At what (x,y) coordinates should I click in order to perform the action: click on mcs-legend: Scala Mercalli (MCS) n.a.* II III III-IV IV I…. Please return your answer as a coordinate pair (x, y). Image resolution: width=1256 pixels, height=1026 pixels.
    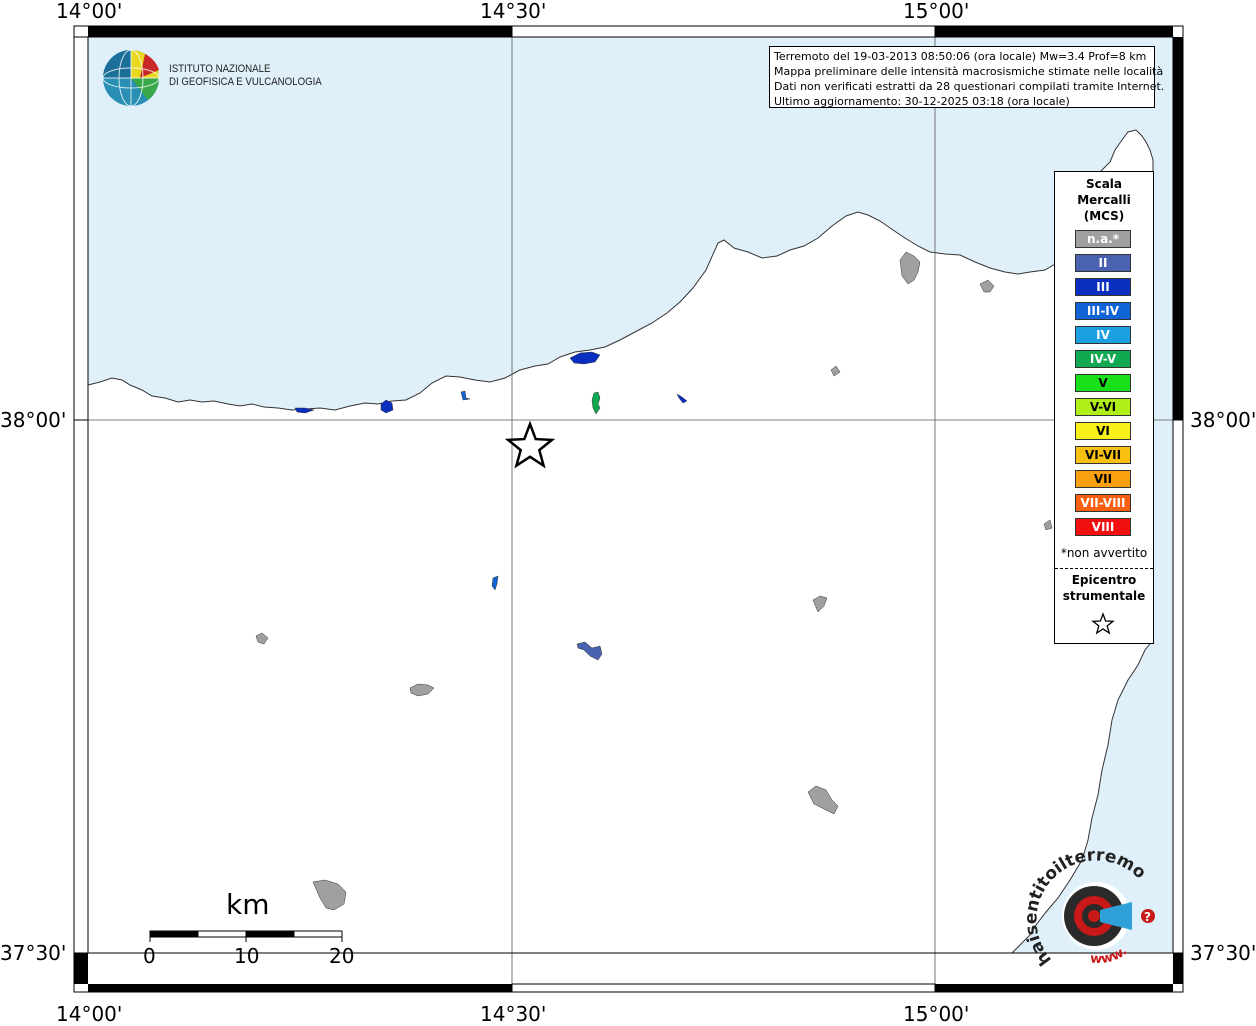
    Looking at the image, I should click on (1104, 407).